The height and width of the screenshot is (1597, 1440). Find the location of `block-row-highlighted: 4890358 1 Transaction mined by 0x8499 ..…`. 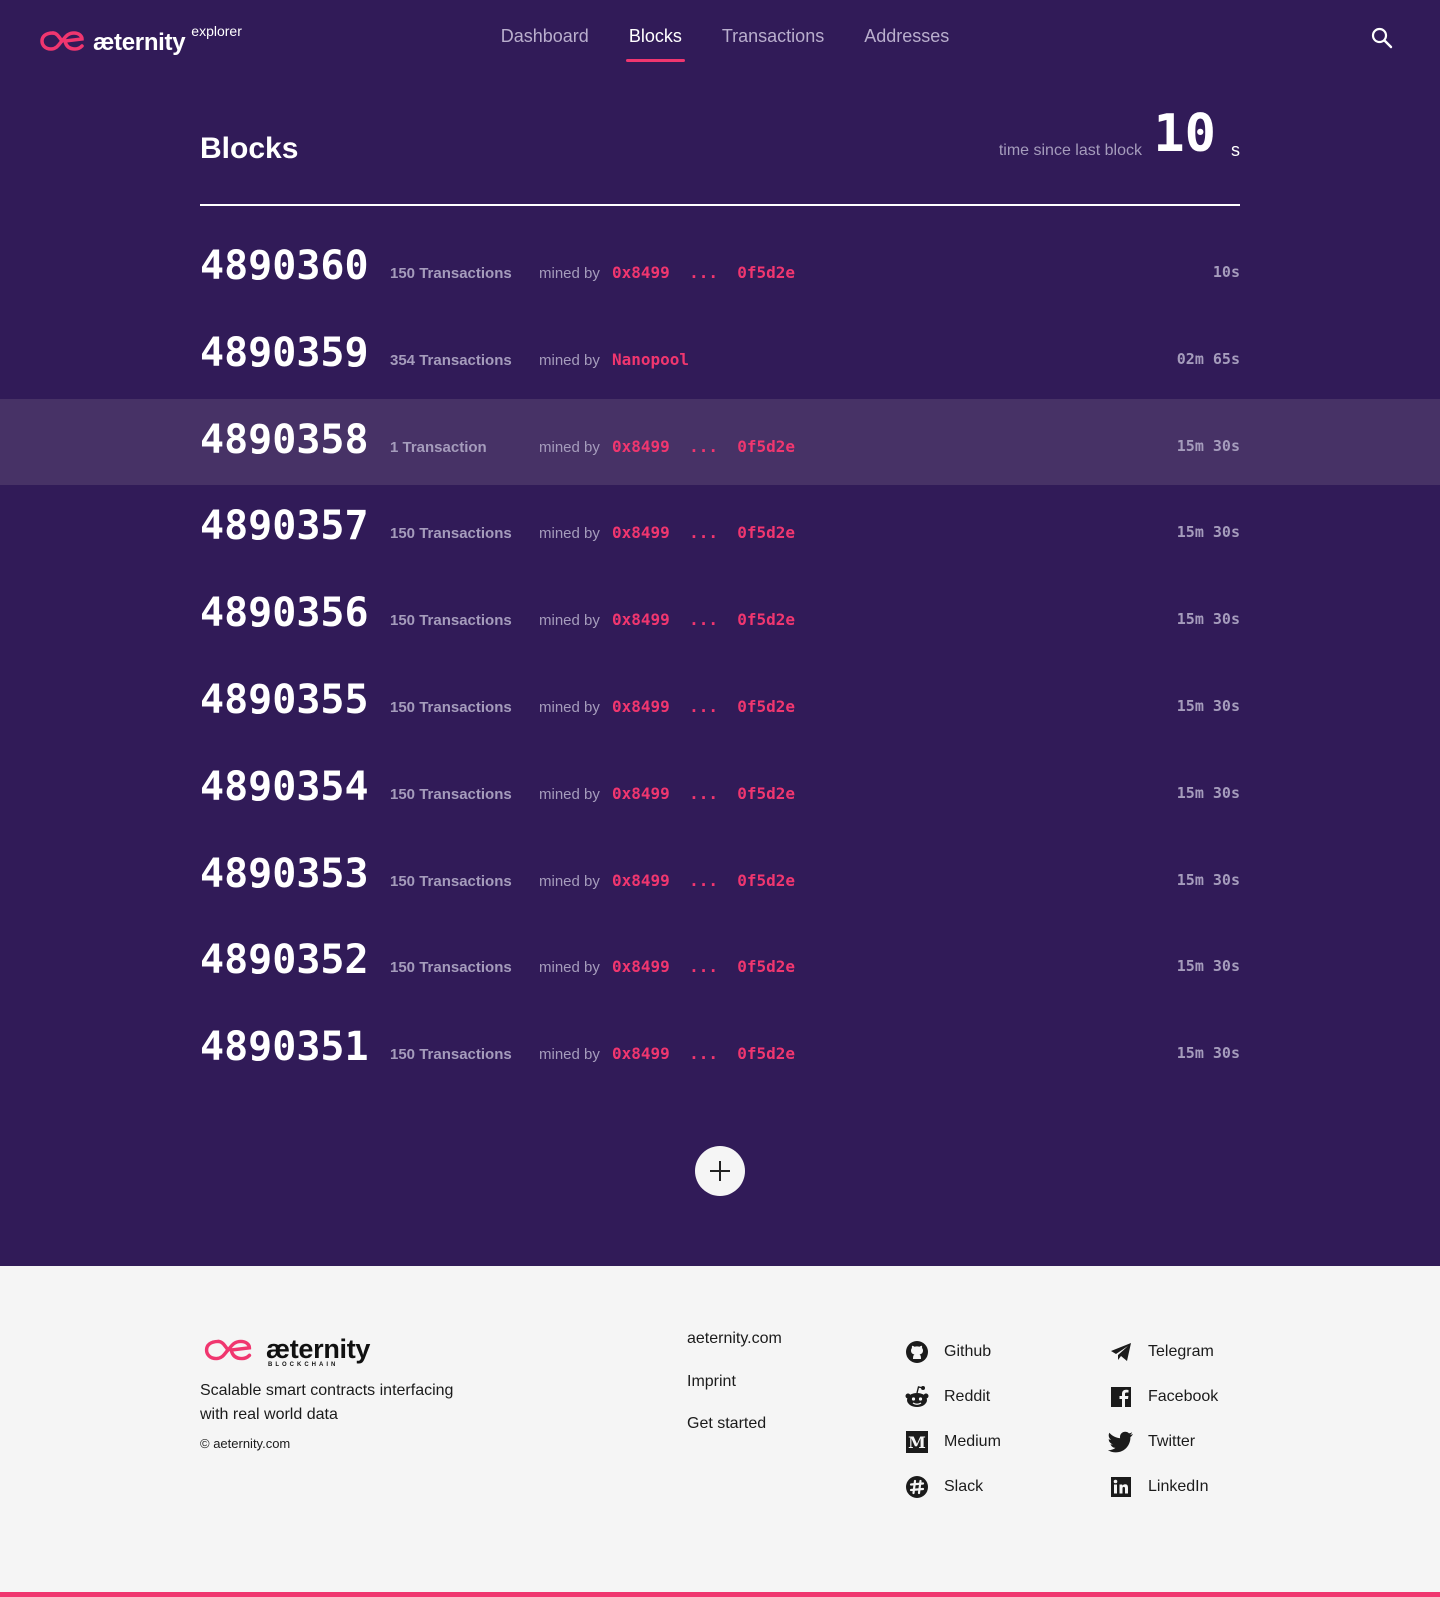

block-row-highlighted: 4890358 1 Transaction mined by 0x8499 ..… is located at coordinates (720, 442).